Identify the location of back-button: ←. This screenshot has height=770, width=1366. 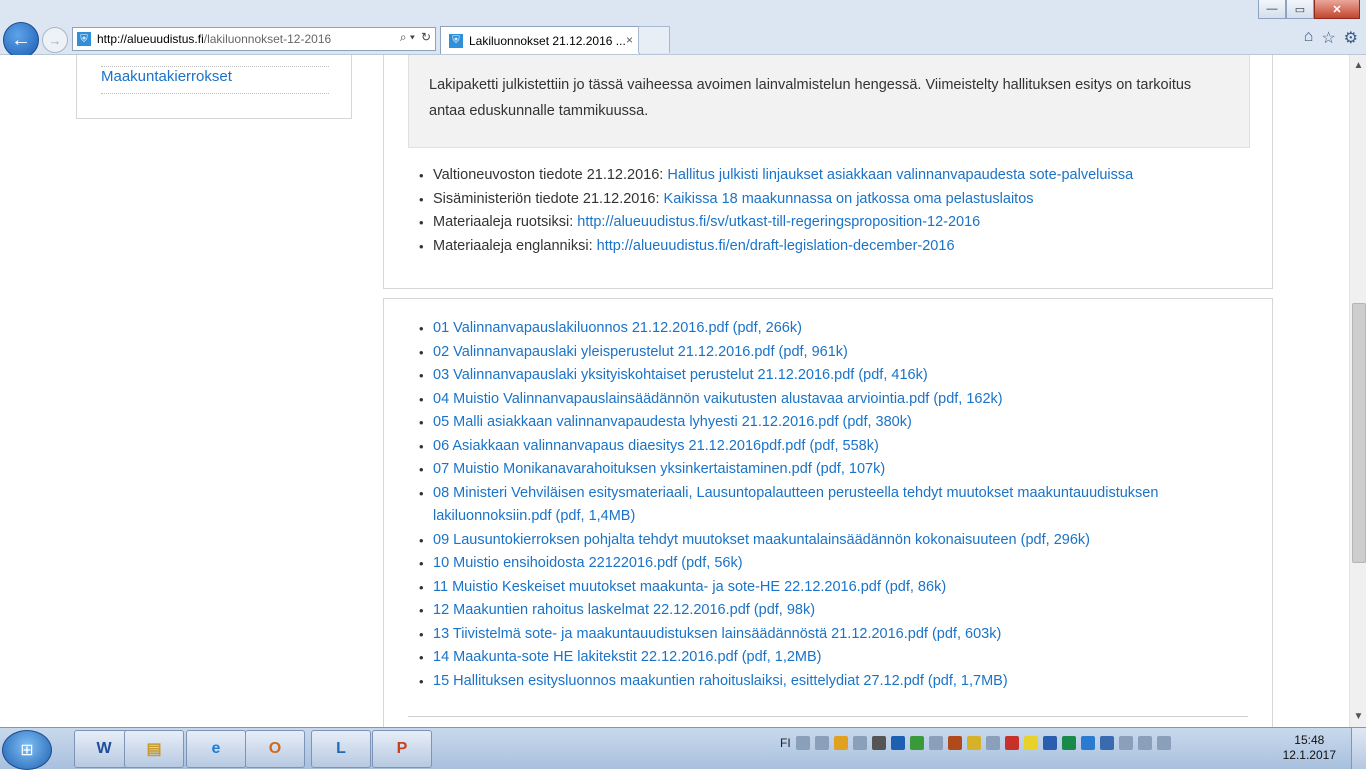
(21, 40).